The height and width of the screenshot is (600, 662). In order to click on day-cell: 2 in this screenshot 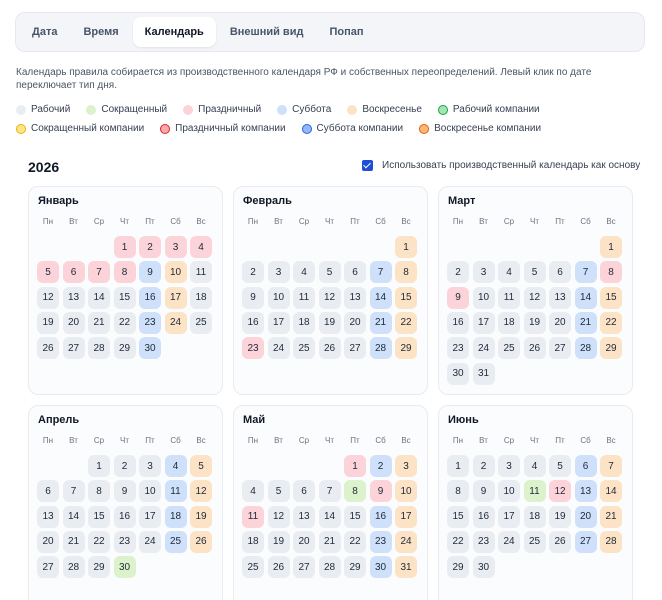, I will do `click(458, 272)`.